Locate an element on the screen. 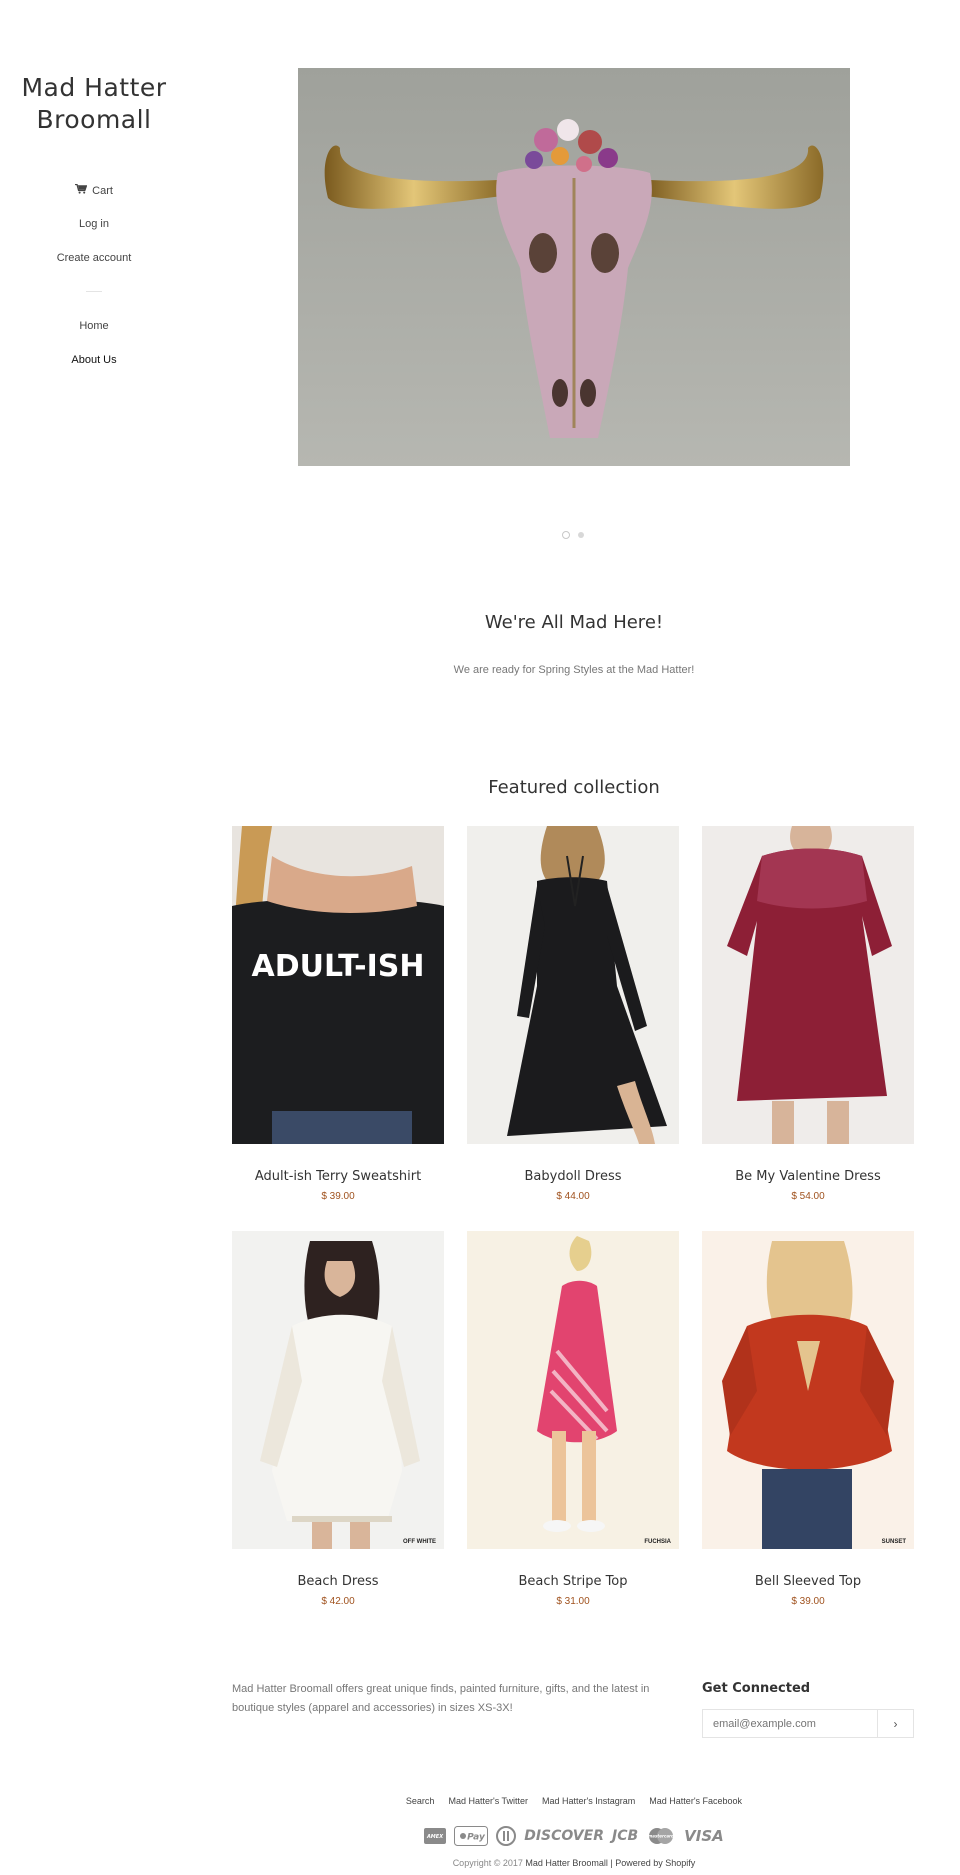 The height and width of the screenshot is (1875, 960). product-card: SUNSET Bell Sleeved Top $ 39.00 is located at coordinates (808, 1419).